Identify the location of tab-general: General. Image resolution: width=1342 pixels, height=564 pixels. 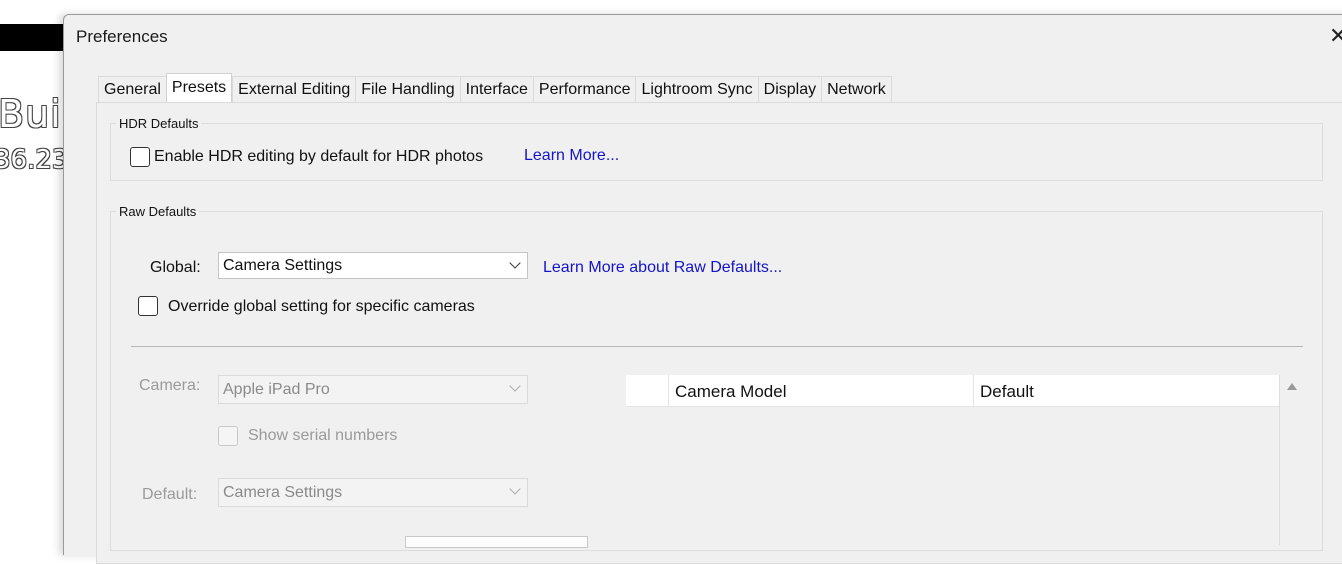
(132, 89).